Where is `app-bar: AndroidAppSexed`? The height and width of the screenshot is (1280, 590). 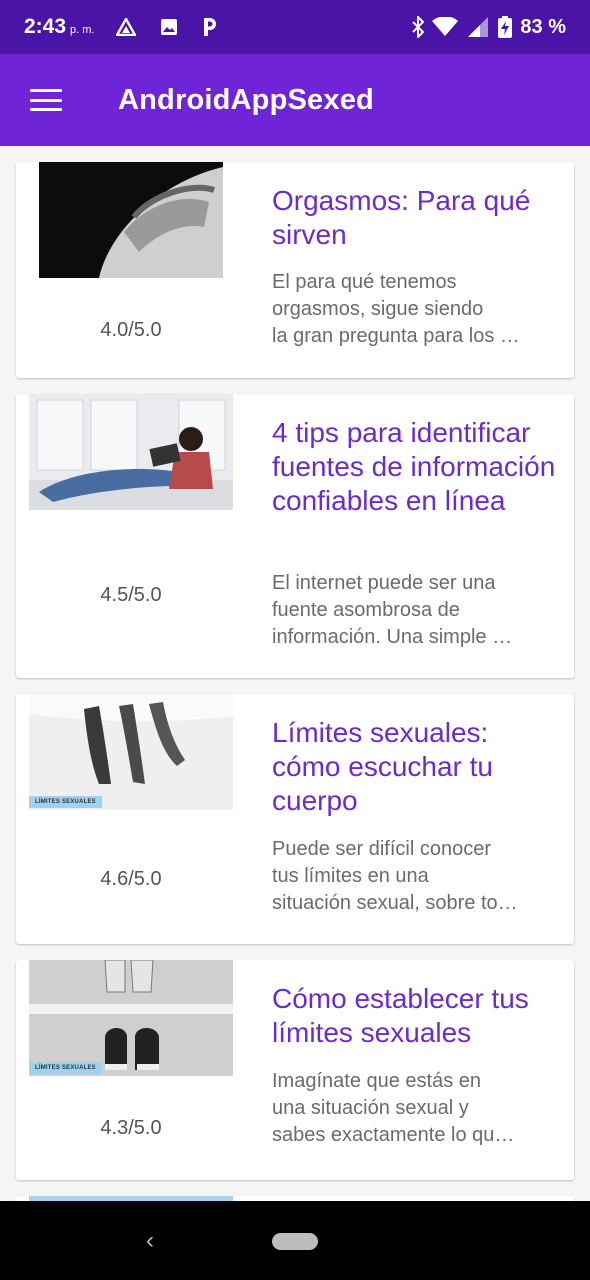 app-bar: AndroidAppSexed is located at coordinates (295, 100).